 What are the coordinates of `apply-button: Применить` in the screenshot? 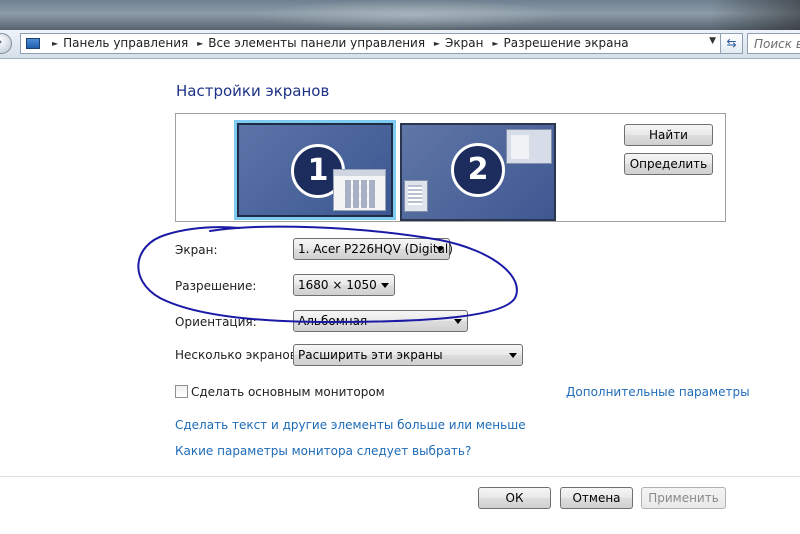 It's located at (683, 498).